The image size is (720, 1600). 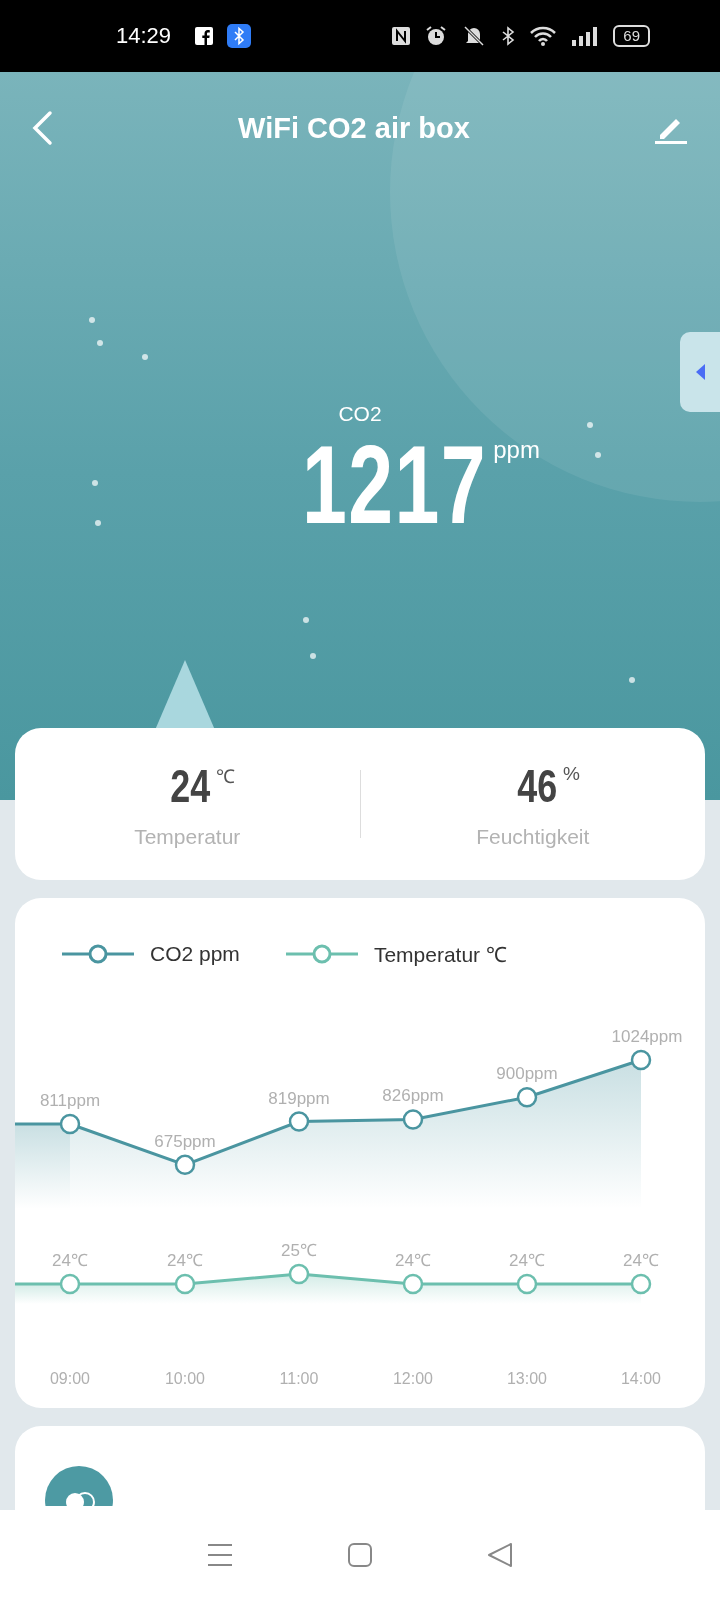 What do you see at coordinates (516, 450) in the screenshot?
I see `co2-unit: ppm` at bounding box center [516, 450].